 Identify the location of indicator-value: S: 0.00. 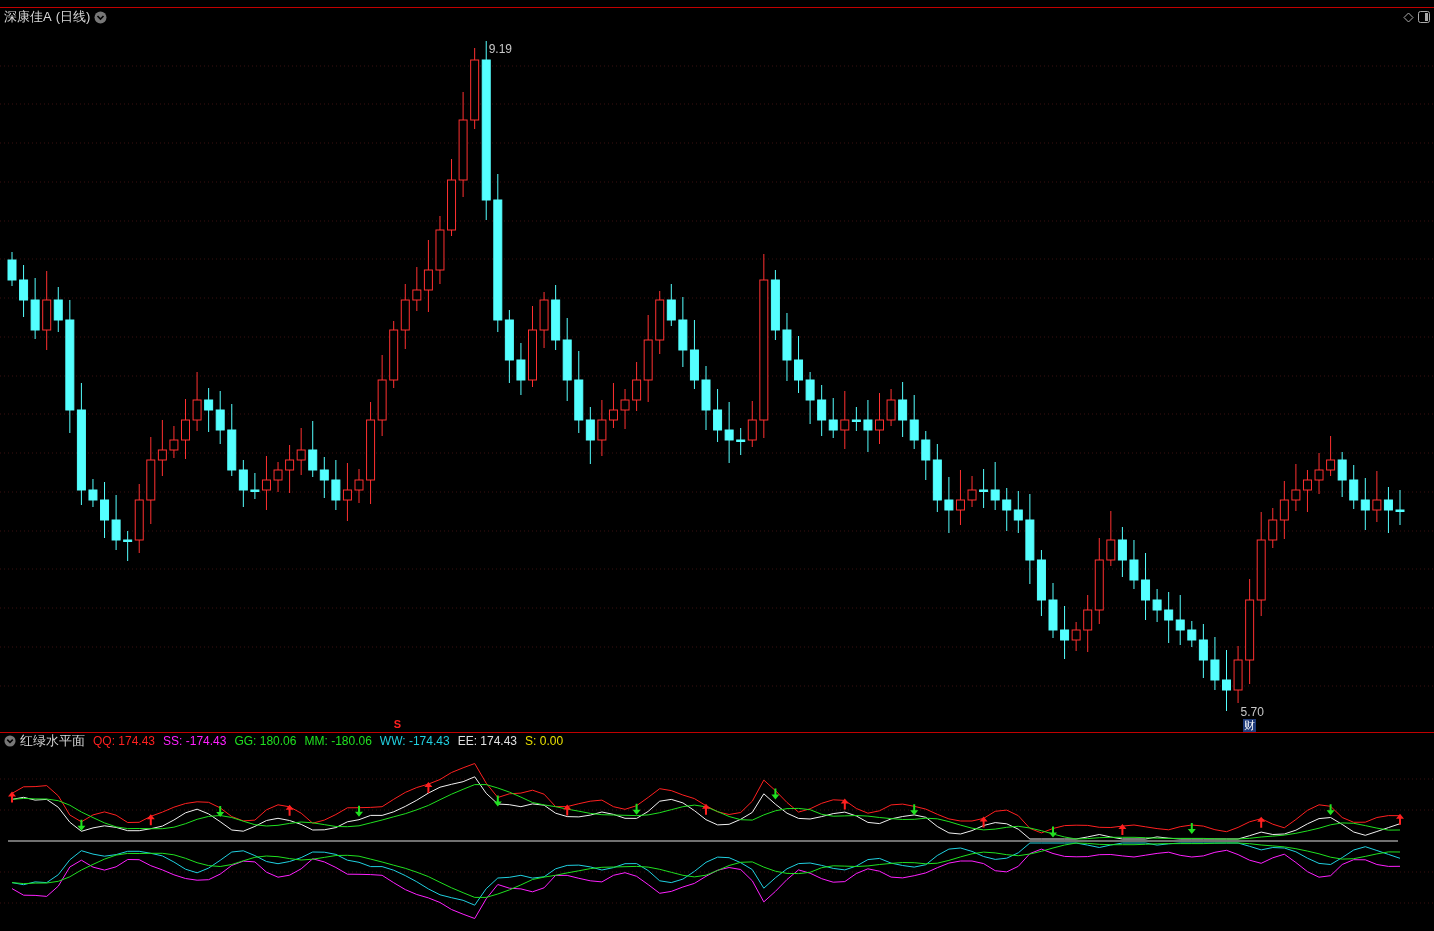
(544, 741).